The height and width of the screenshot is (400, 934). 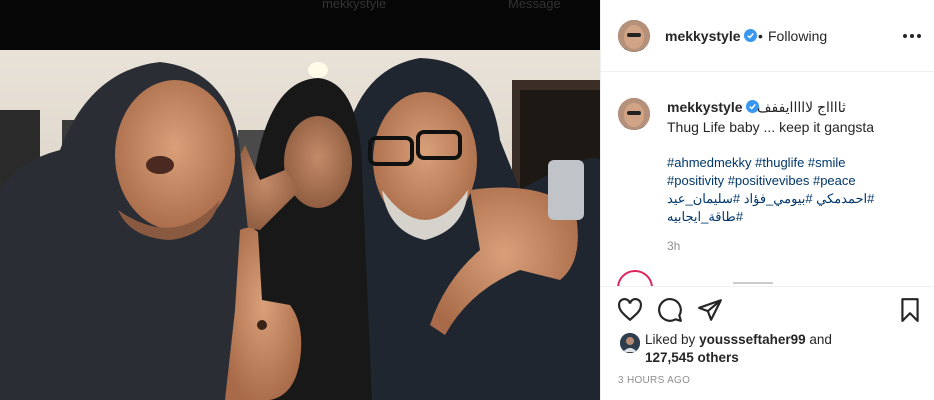 I want to click on post-header: mekkystyle • Following, so click(x=767, y=36).